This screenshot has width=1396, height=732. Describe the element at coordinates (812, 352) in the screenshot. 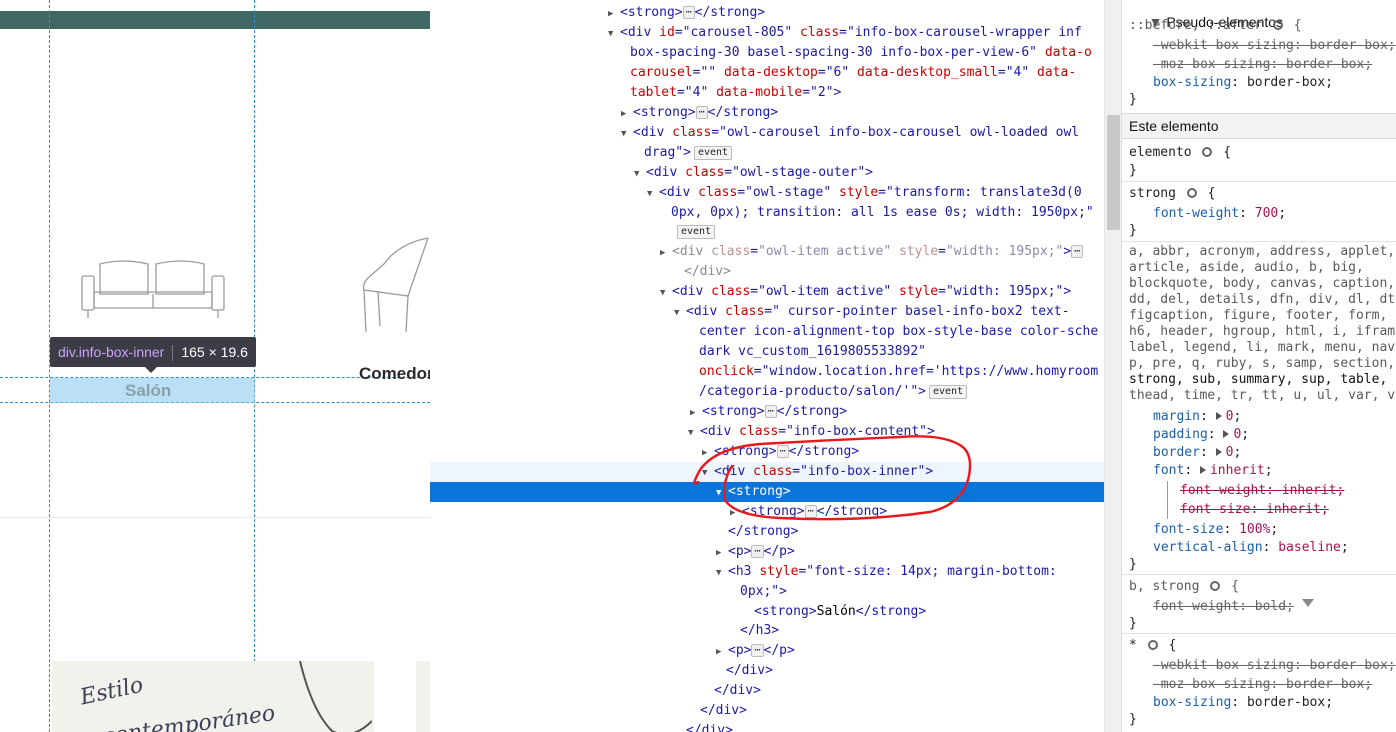

I see `dom-node-markup: dark vc_custom_1619805533892"` at that location.